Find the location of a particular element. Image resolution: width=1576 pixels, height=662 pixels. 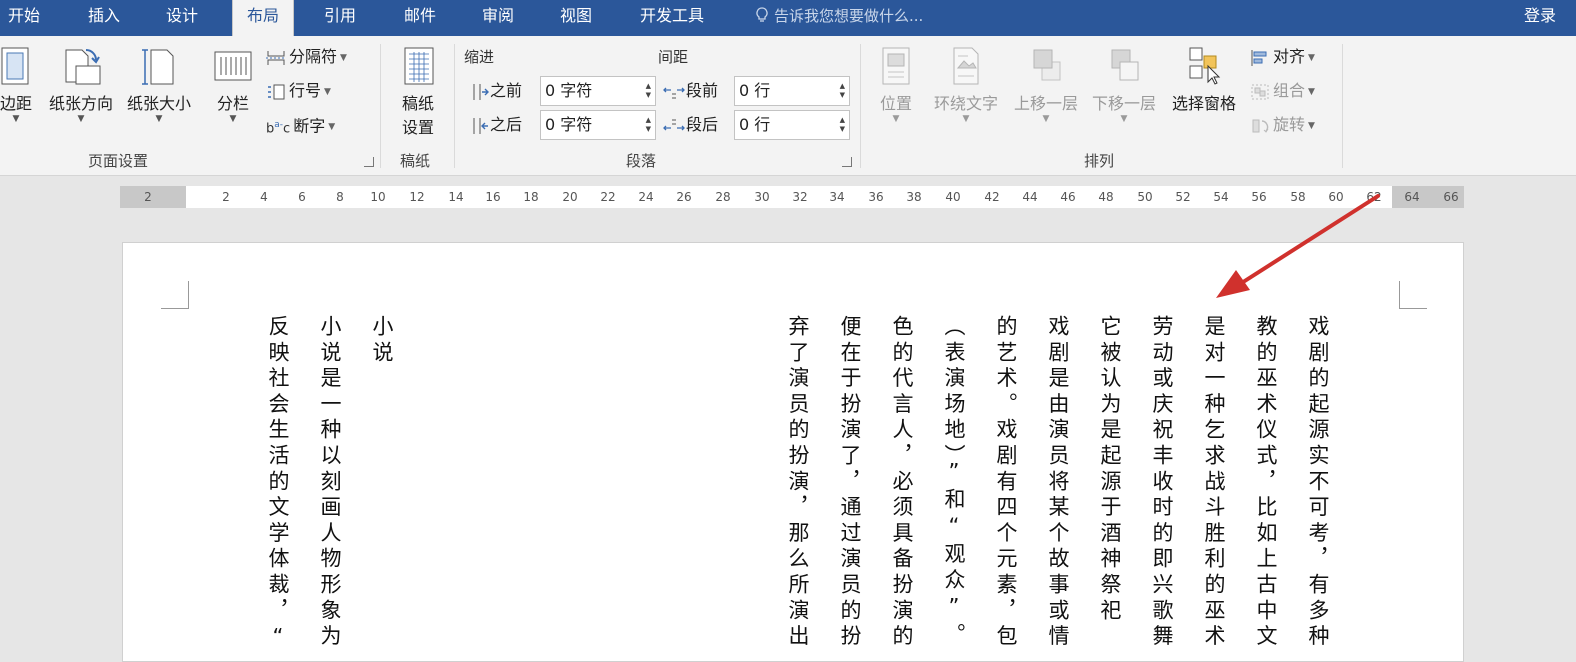

indent-after-input: 0 字符 ▲ ▼ is located at coordinates (598, 125).